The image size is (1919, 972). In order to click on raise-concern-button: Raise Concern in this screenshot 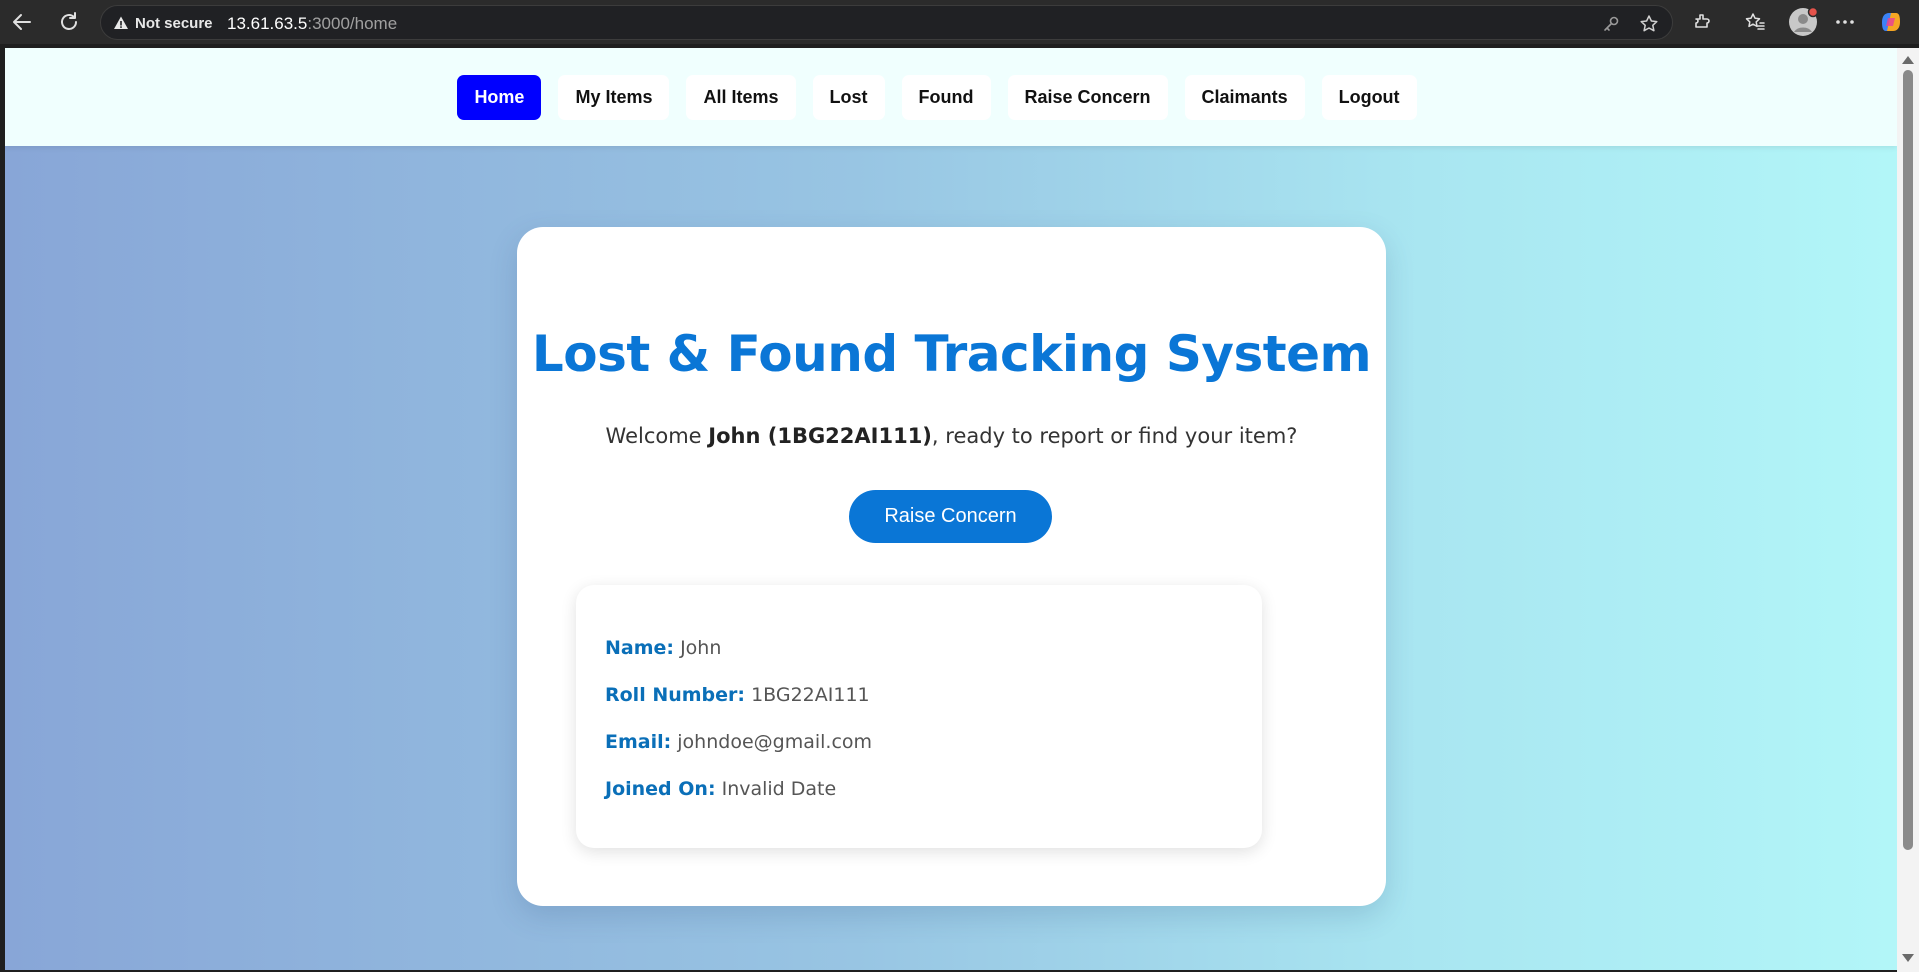, I will do `click(950, 516)`.